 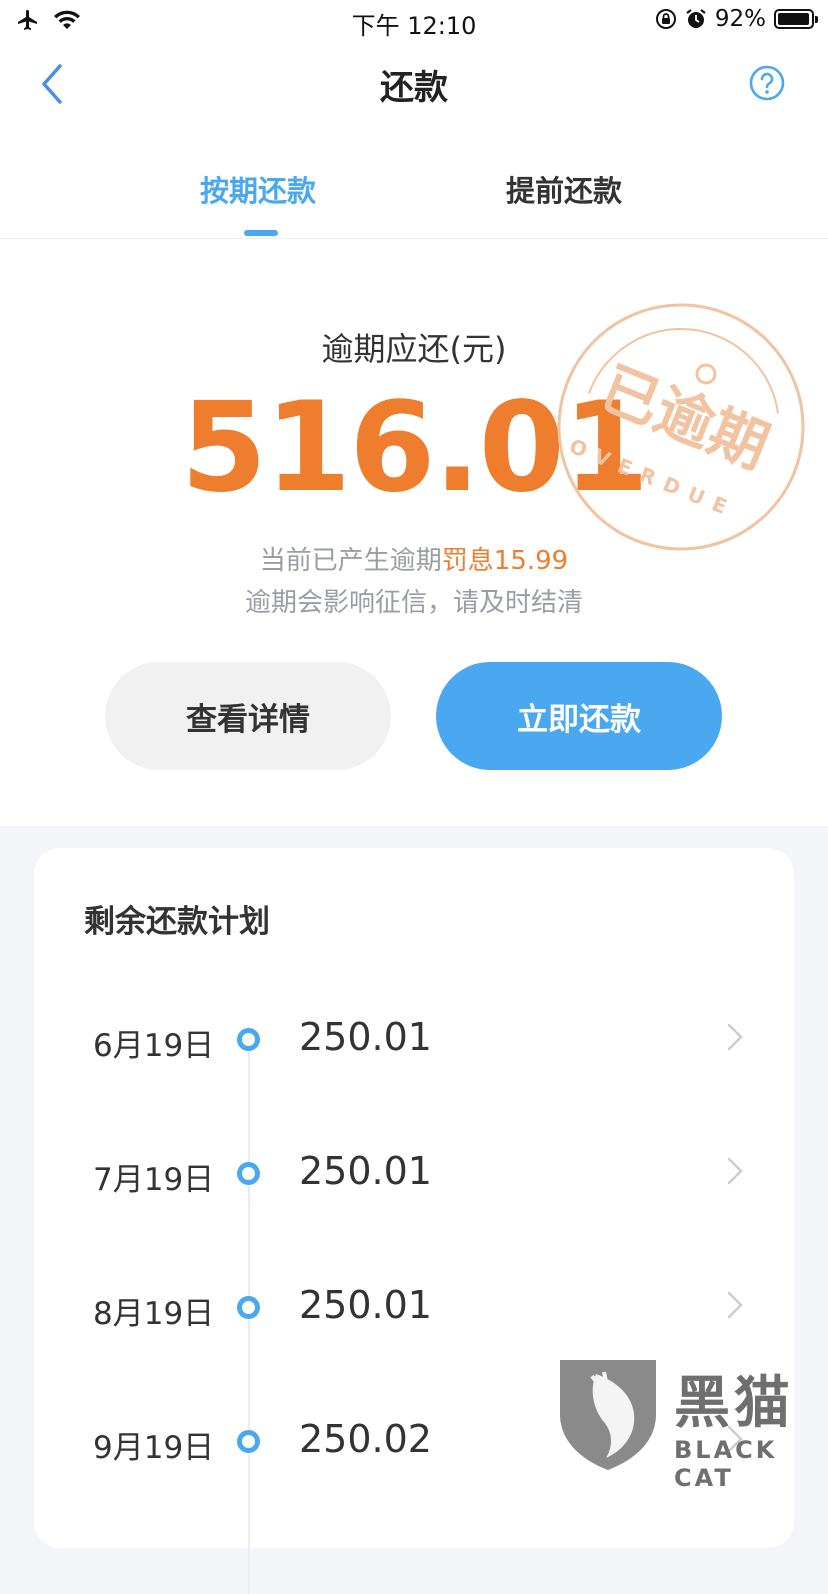 I want to click on page-title: 还款, so click(x=414, y=88).